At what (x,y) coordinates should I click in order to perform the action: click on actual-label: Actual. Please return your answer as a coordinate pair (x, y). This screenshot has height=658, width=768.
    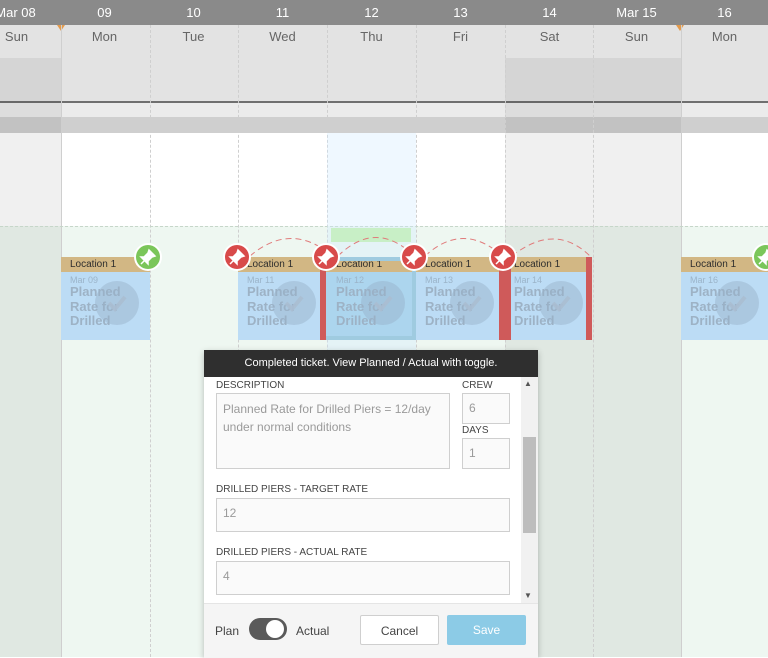
    Looking at the image, I should click on (313, 631).